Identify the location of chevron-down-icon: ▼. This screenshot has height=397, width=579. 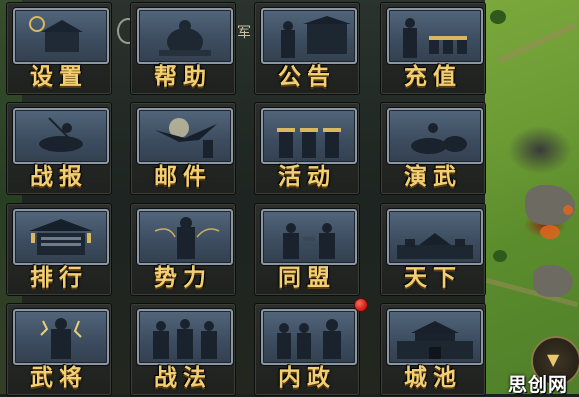
(553, 359).